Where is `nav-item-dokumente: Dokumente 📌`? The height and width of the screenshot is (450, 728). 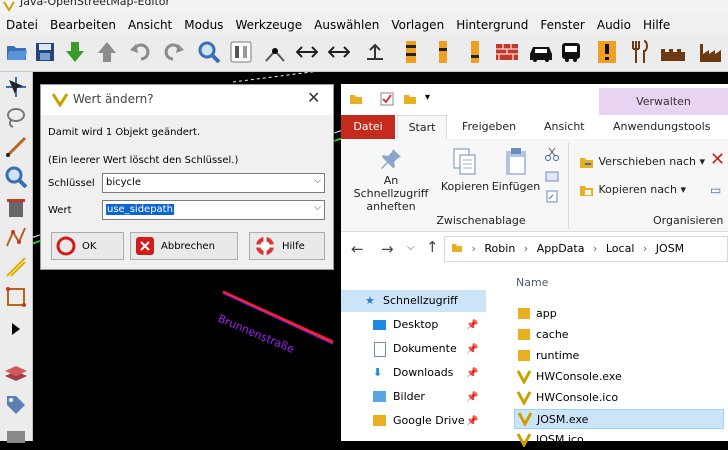
nav-item-dokumente: Dokumente 📌 is located at coordinates (411, 349).